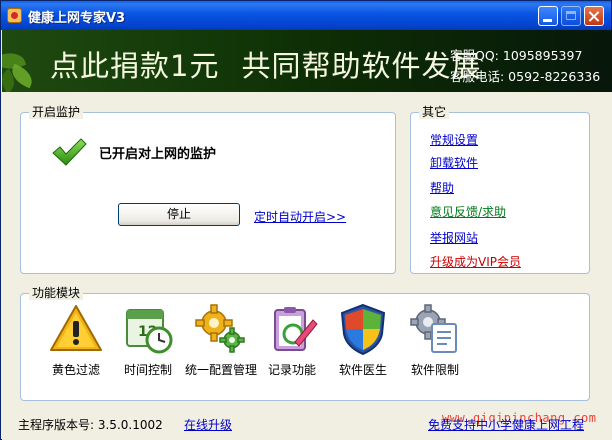  What do you see at coordinates (433, 328) in the screenshot?
I see `gear-document-icon` at bounding box center [433, 328].